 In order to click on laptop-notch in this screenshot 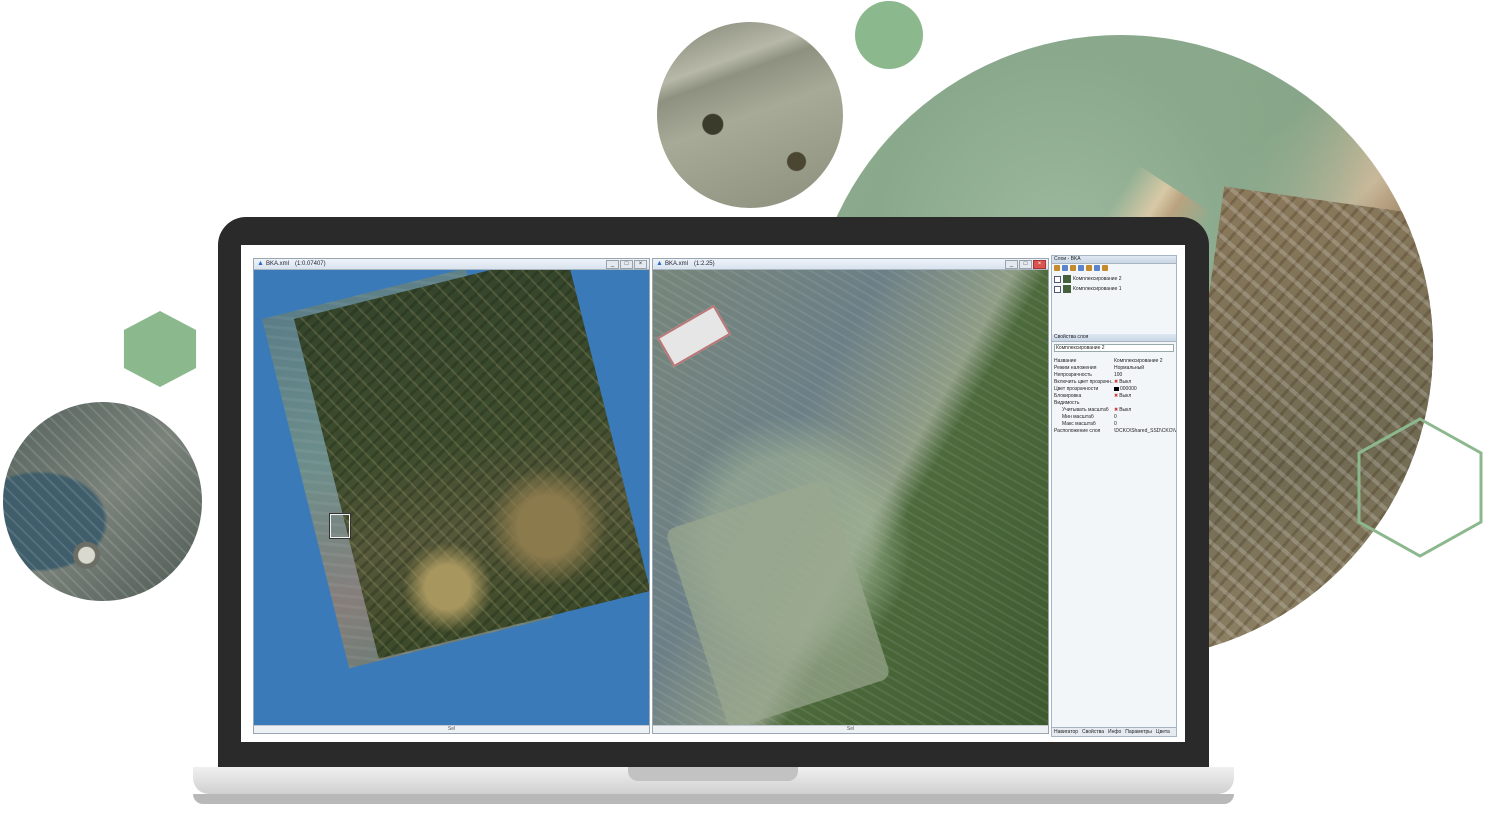, I will do `click(713, 774)`.